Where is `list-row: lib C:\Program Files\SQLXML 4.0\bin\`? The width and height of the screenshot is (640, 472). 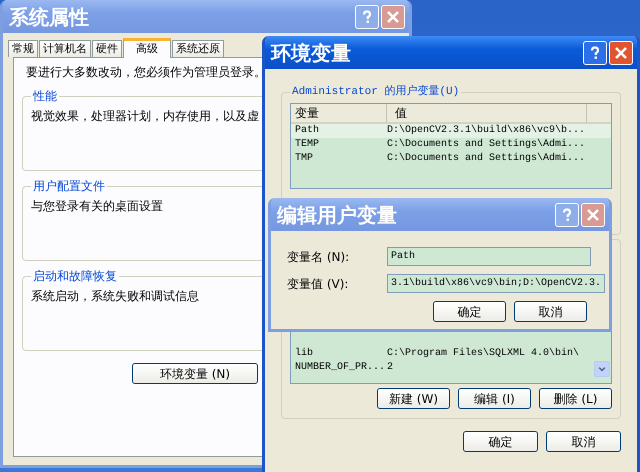 list-row: lib C:\Program Files\SQLXML 4.0\bin\ is located at coordinates (451, 354).